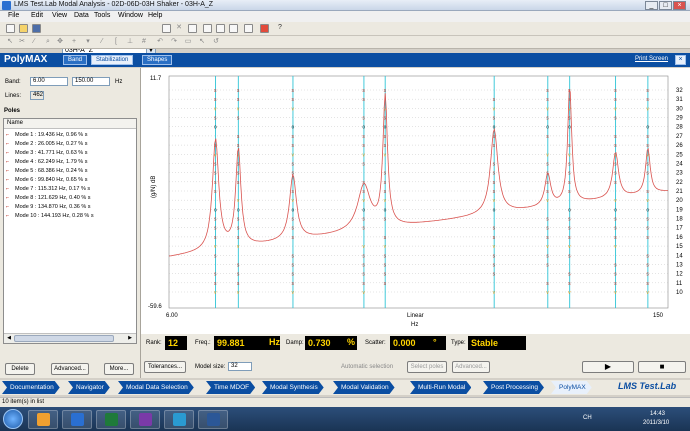  What do you see at coordinates (13, 15) in the screenshot?
I see `menu-file: File` at bounding box center [13, 15].